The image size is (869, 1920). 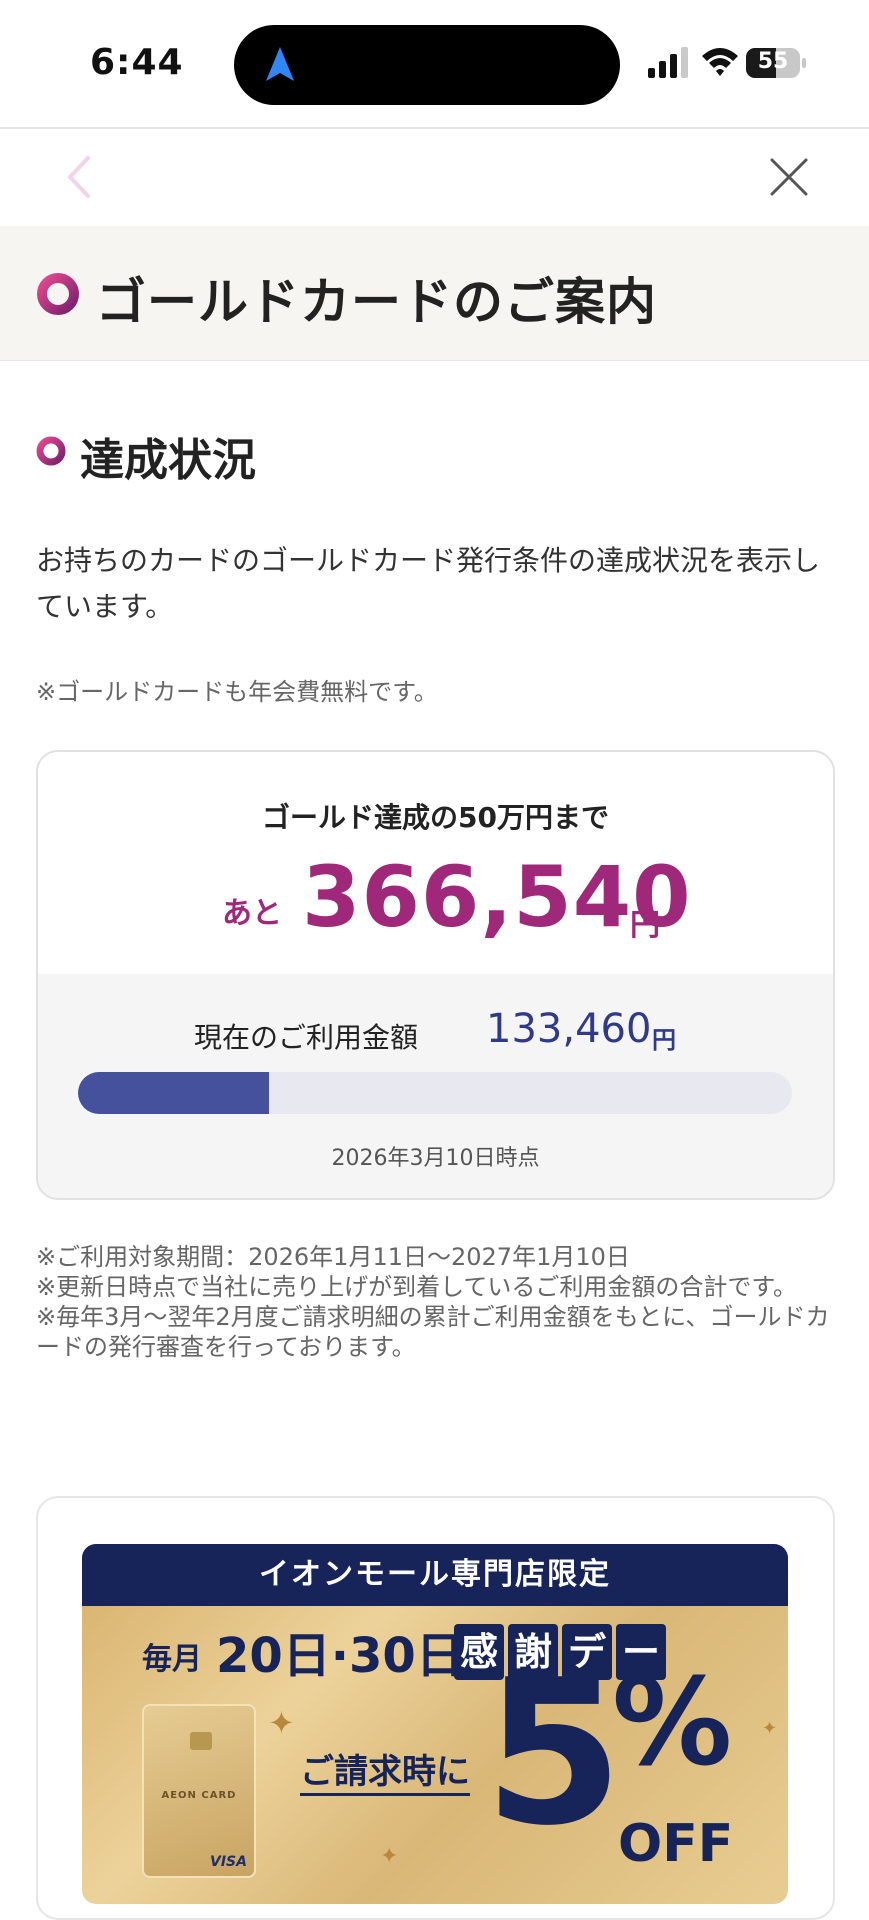 What do you see at coordinates (569, 1029) in the screenshot?
I see `current-usage-amount: 133,460` at bounding box center [569, 1029].